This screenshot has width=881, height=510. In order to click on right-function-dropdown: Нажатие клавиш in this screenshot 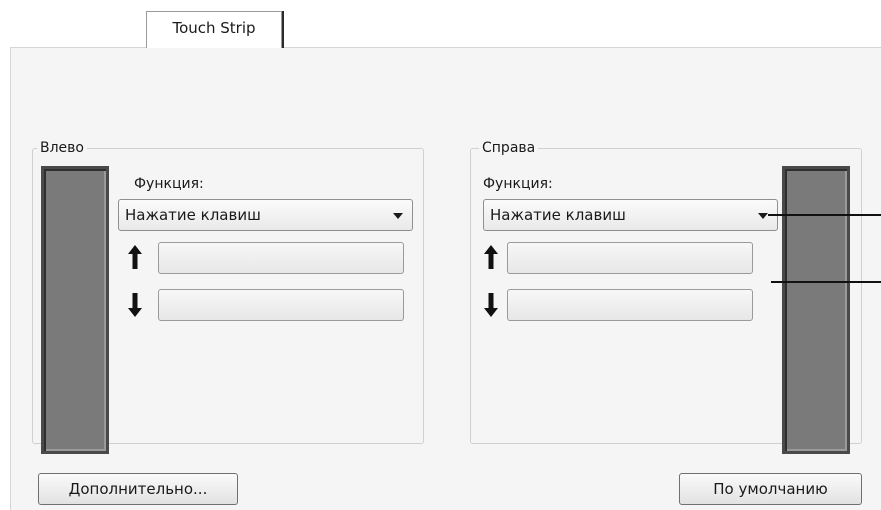, I will do `click(630, 215)`.